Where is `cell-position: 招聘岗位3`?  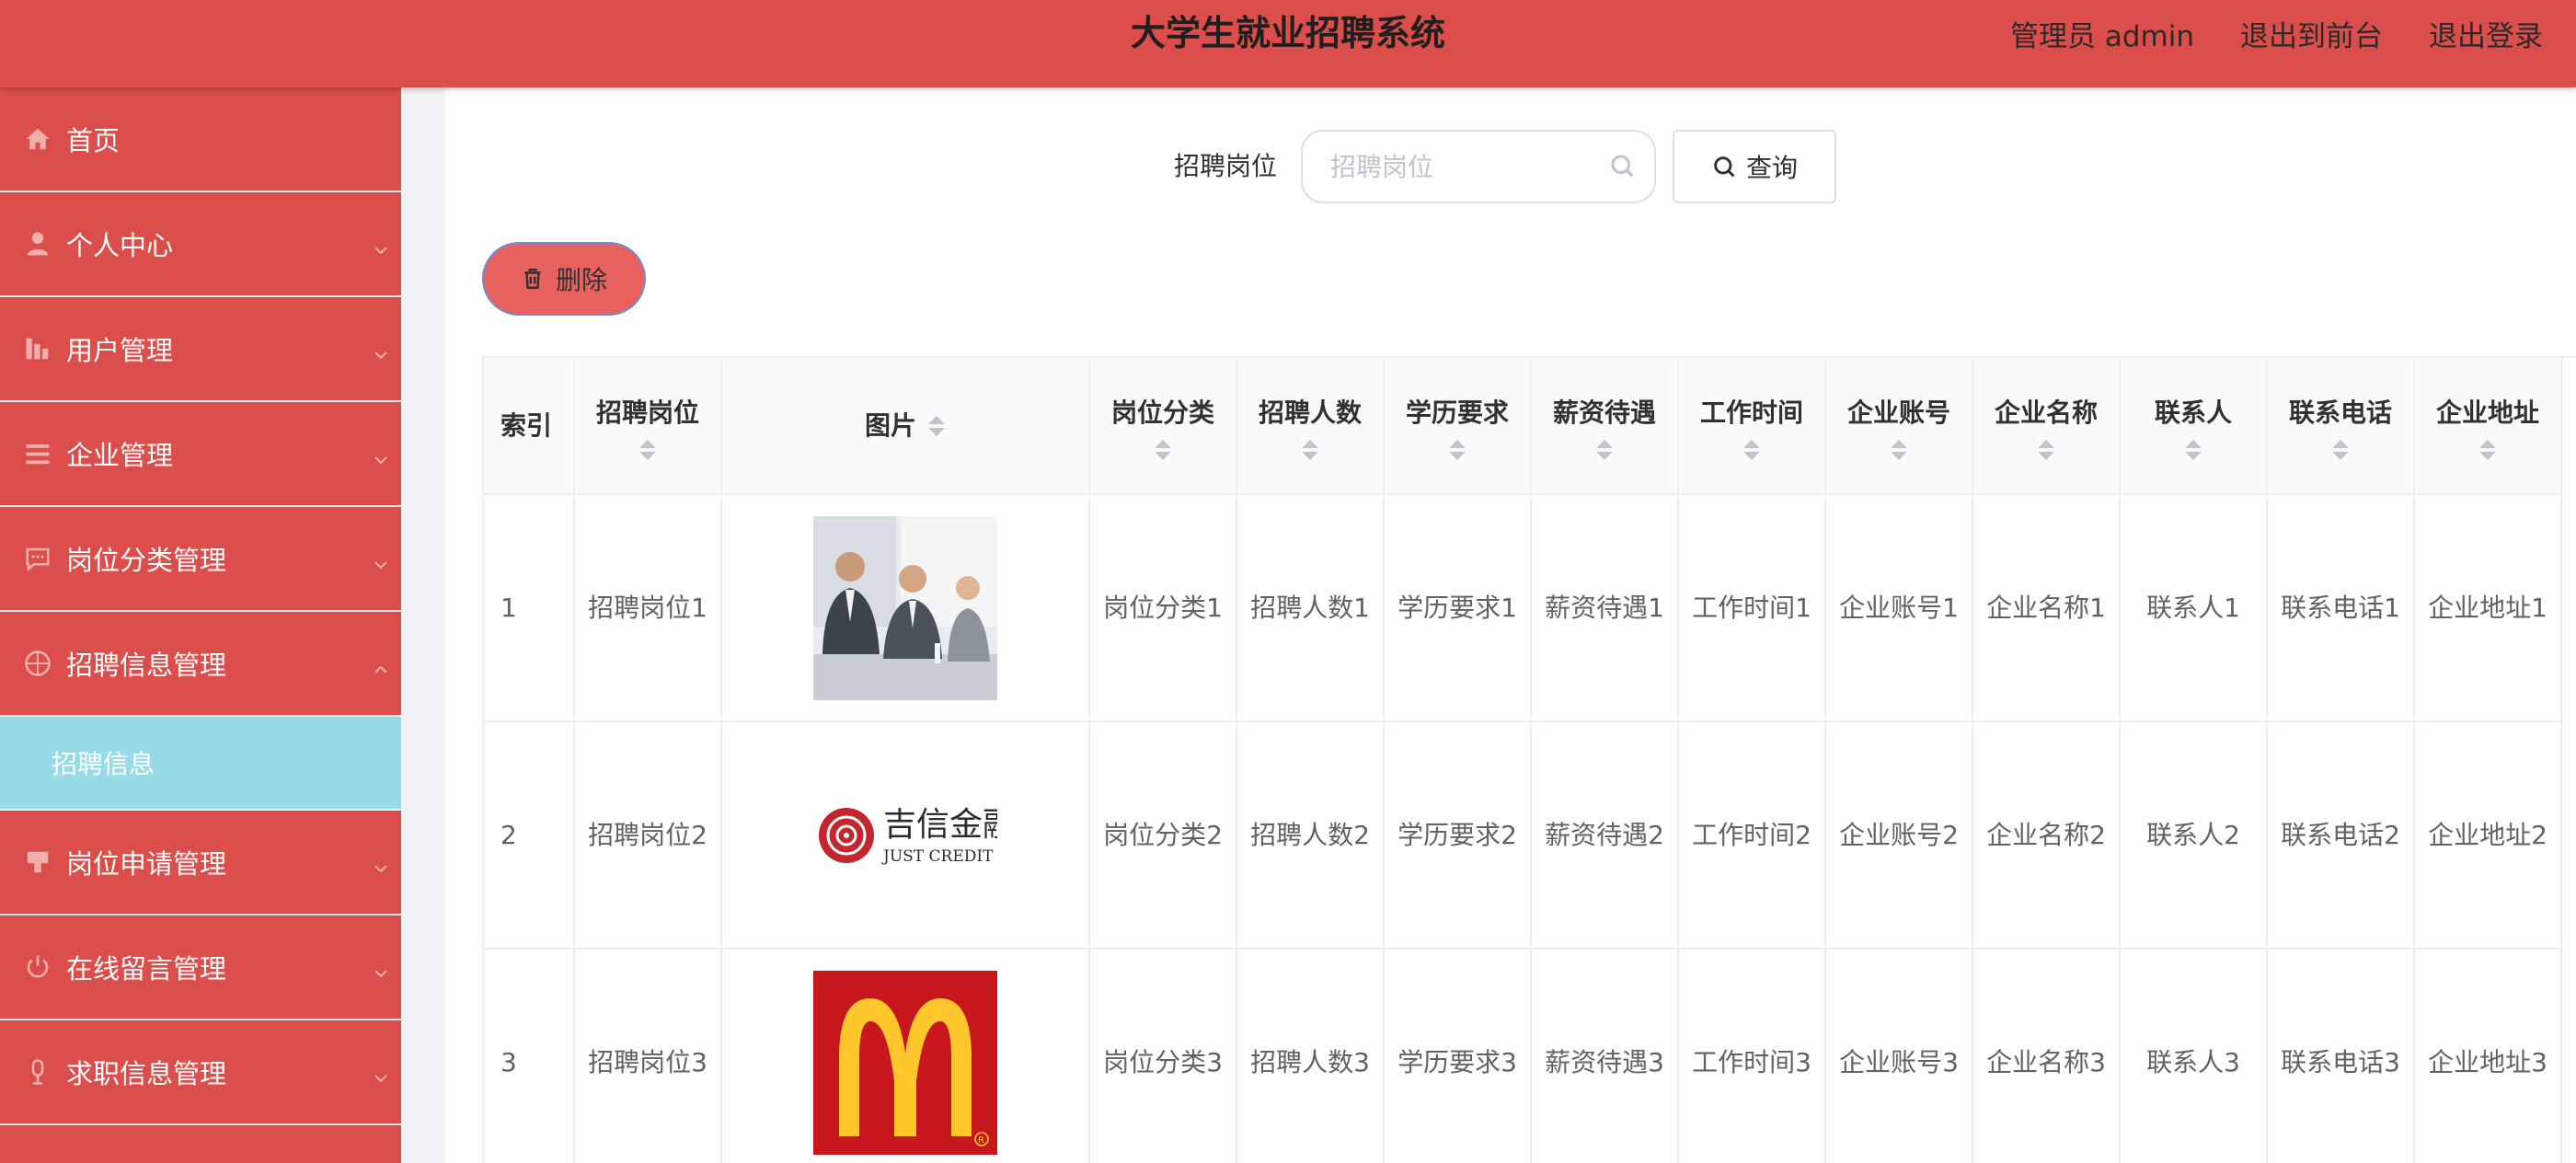 cell-position: 招聘岗位3 is located at coordinates (648, 1056).